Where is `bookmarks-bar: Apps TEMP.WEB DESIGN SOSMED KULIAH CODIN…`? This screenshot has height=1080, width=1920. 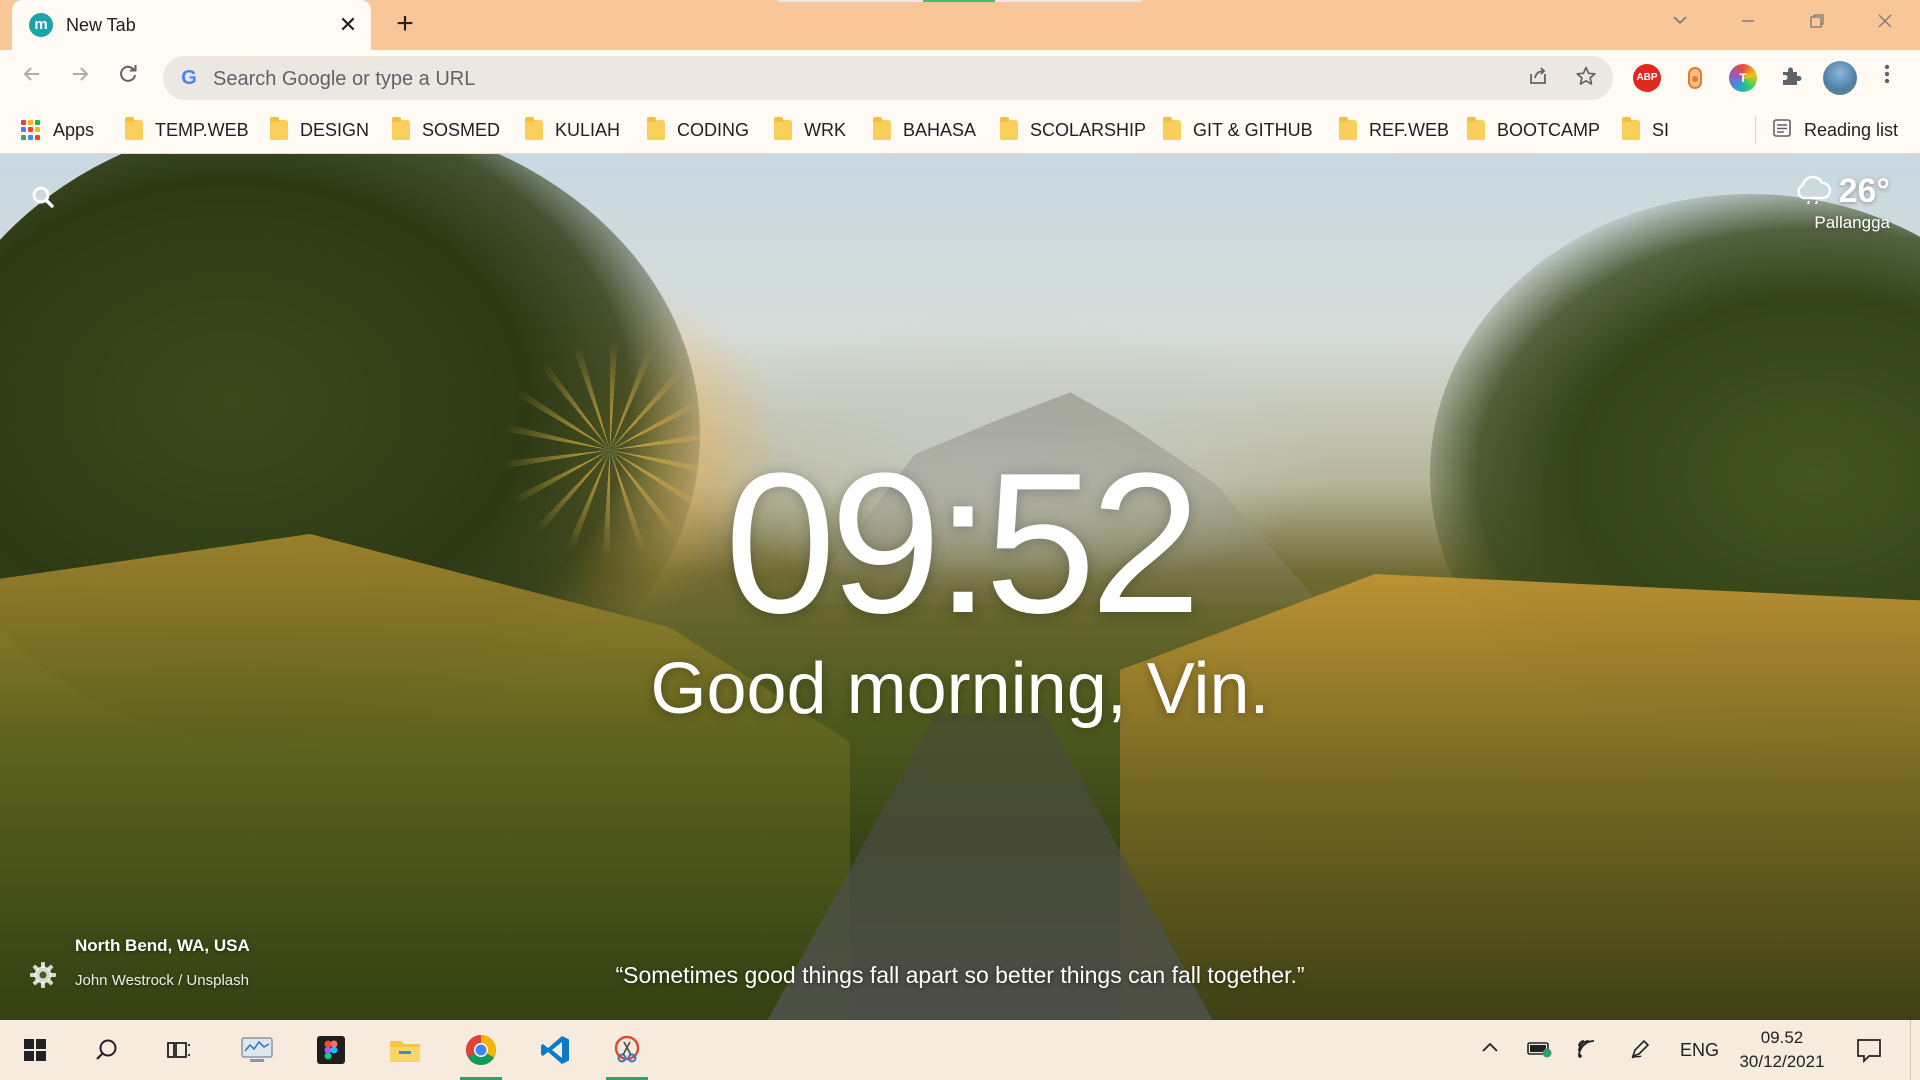 bookmarks-bar: Apps TEMP.WEB DESIGN SOSMED KULIAH CODIN… is located at coordinates (960, 130).